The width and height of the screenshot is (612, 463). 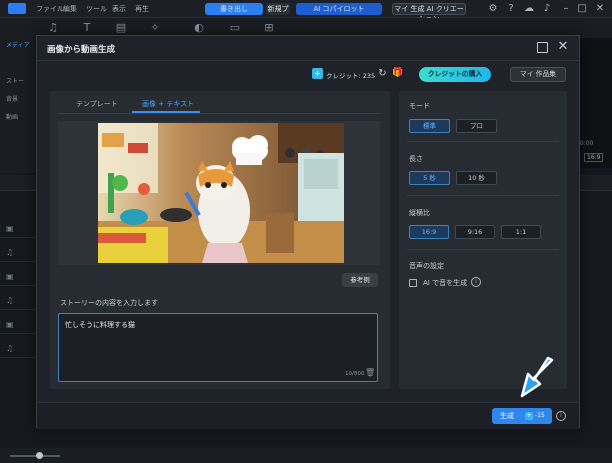 I want to click on generate-label: 生成, so click(x=507, y=416).